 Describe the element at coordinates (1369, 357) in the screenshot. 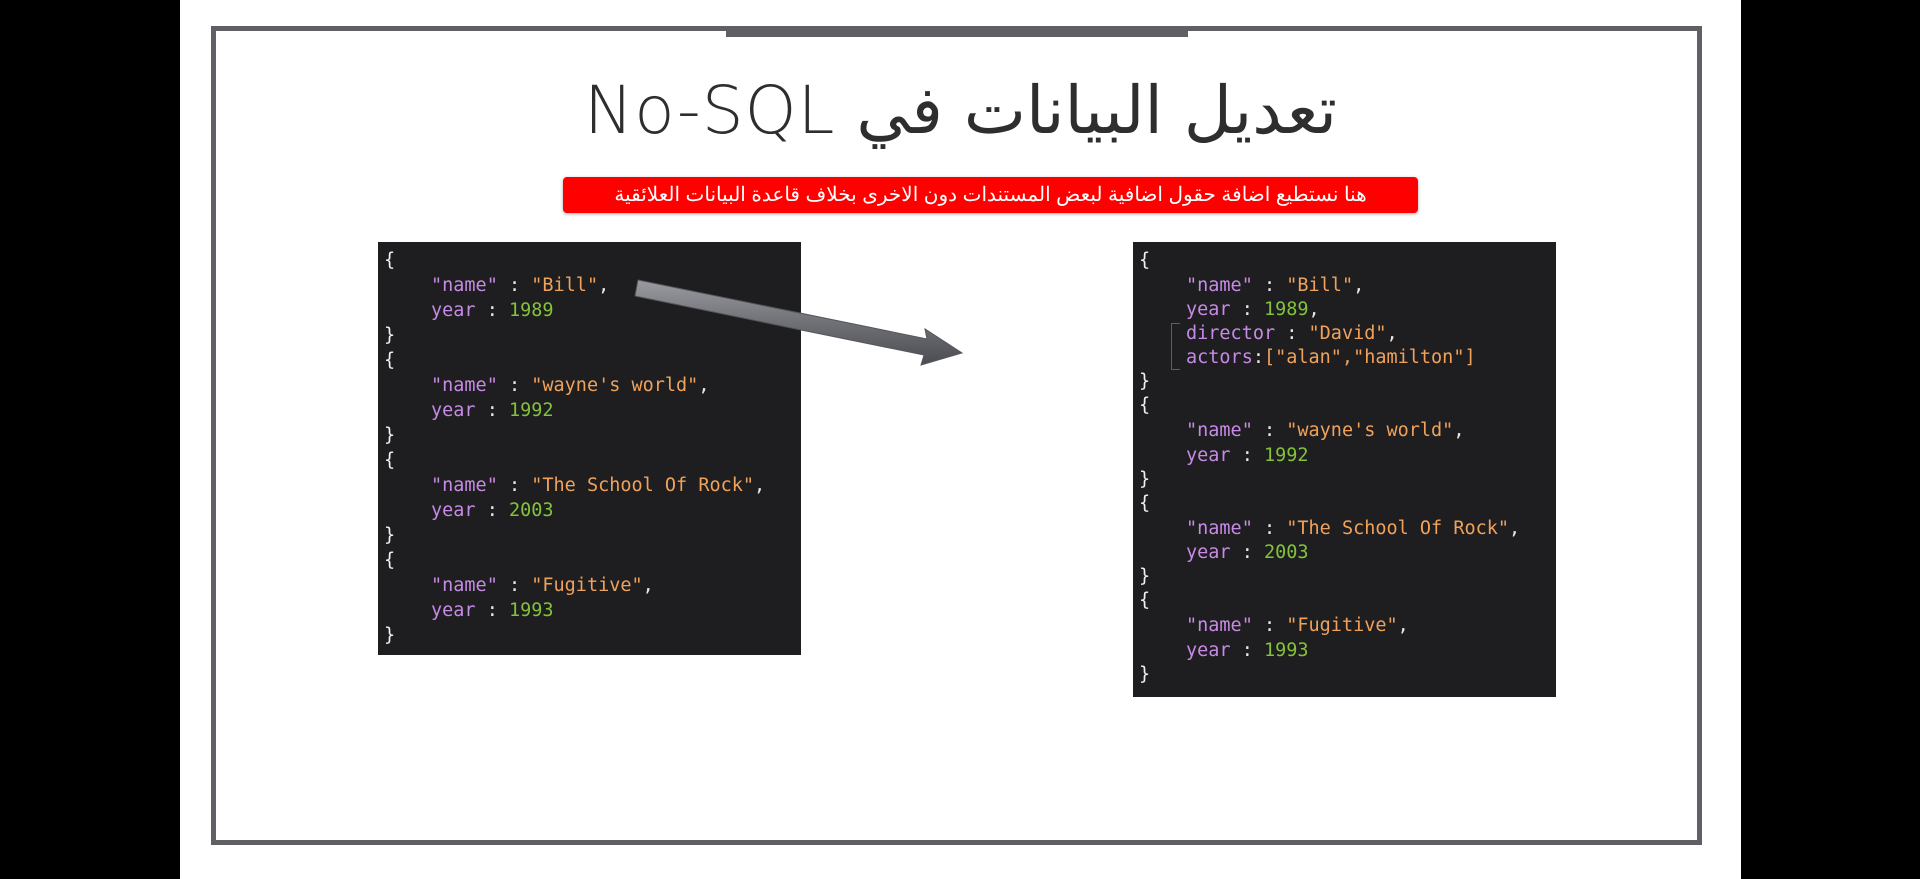

I see `json-array: ["alan","hamilton"]` at that location.